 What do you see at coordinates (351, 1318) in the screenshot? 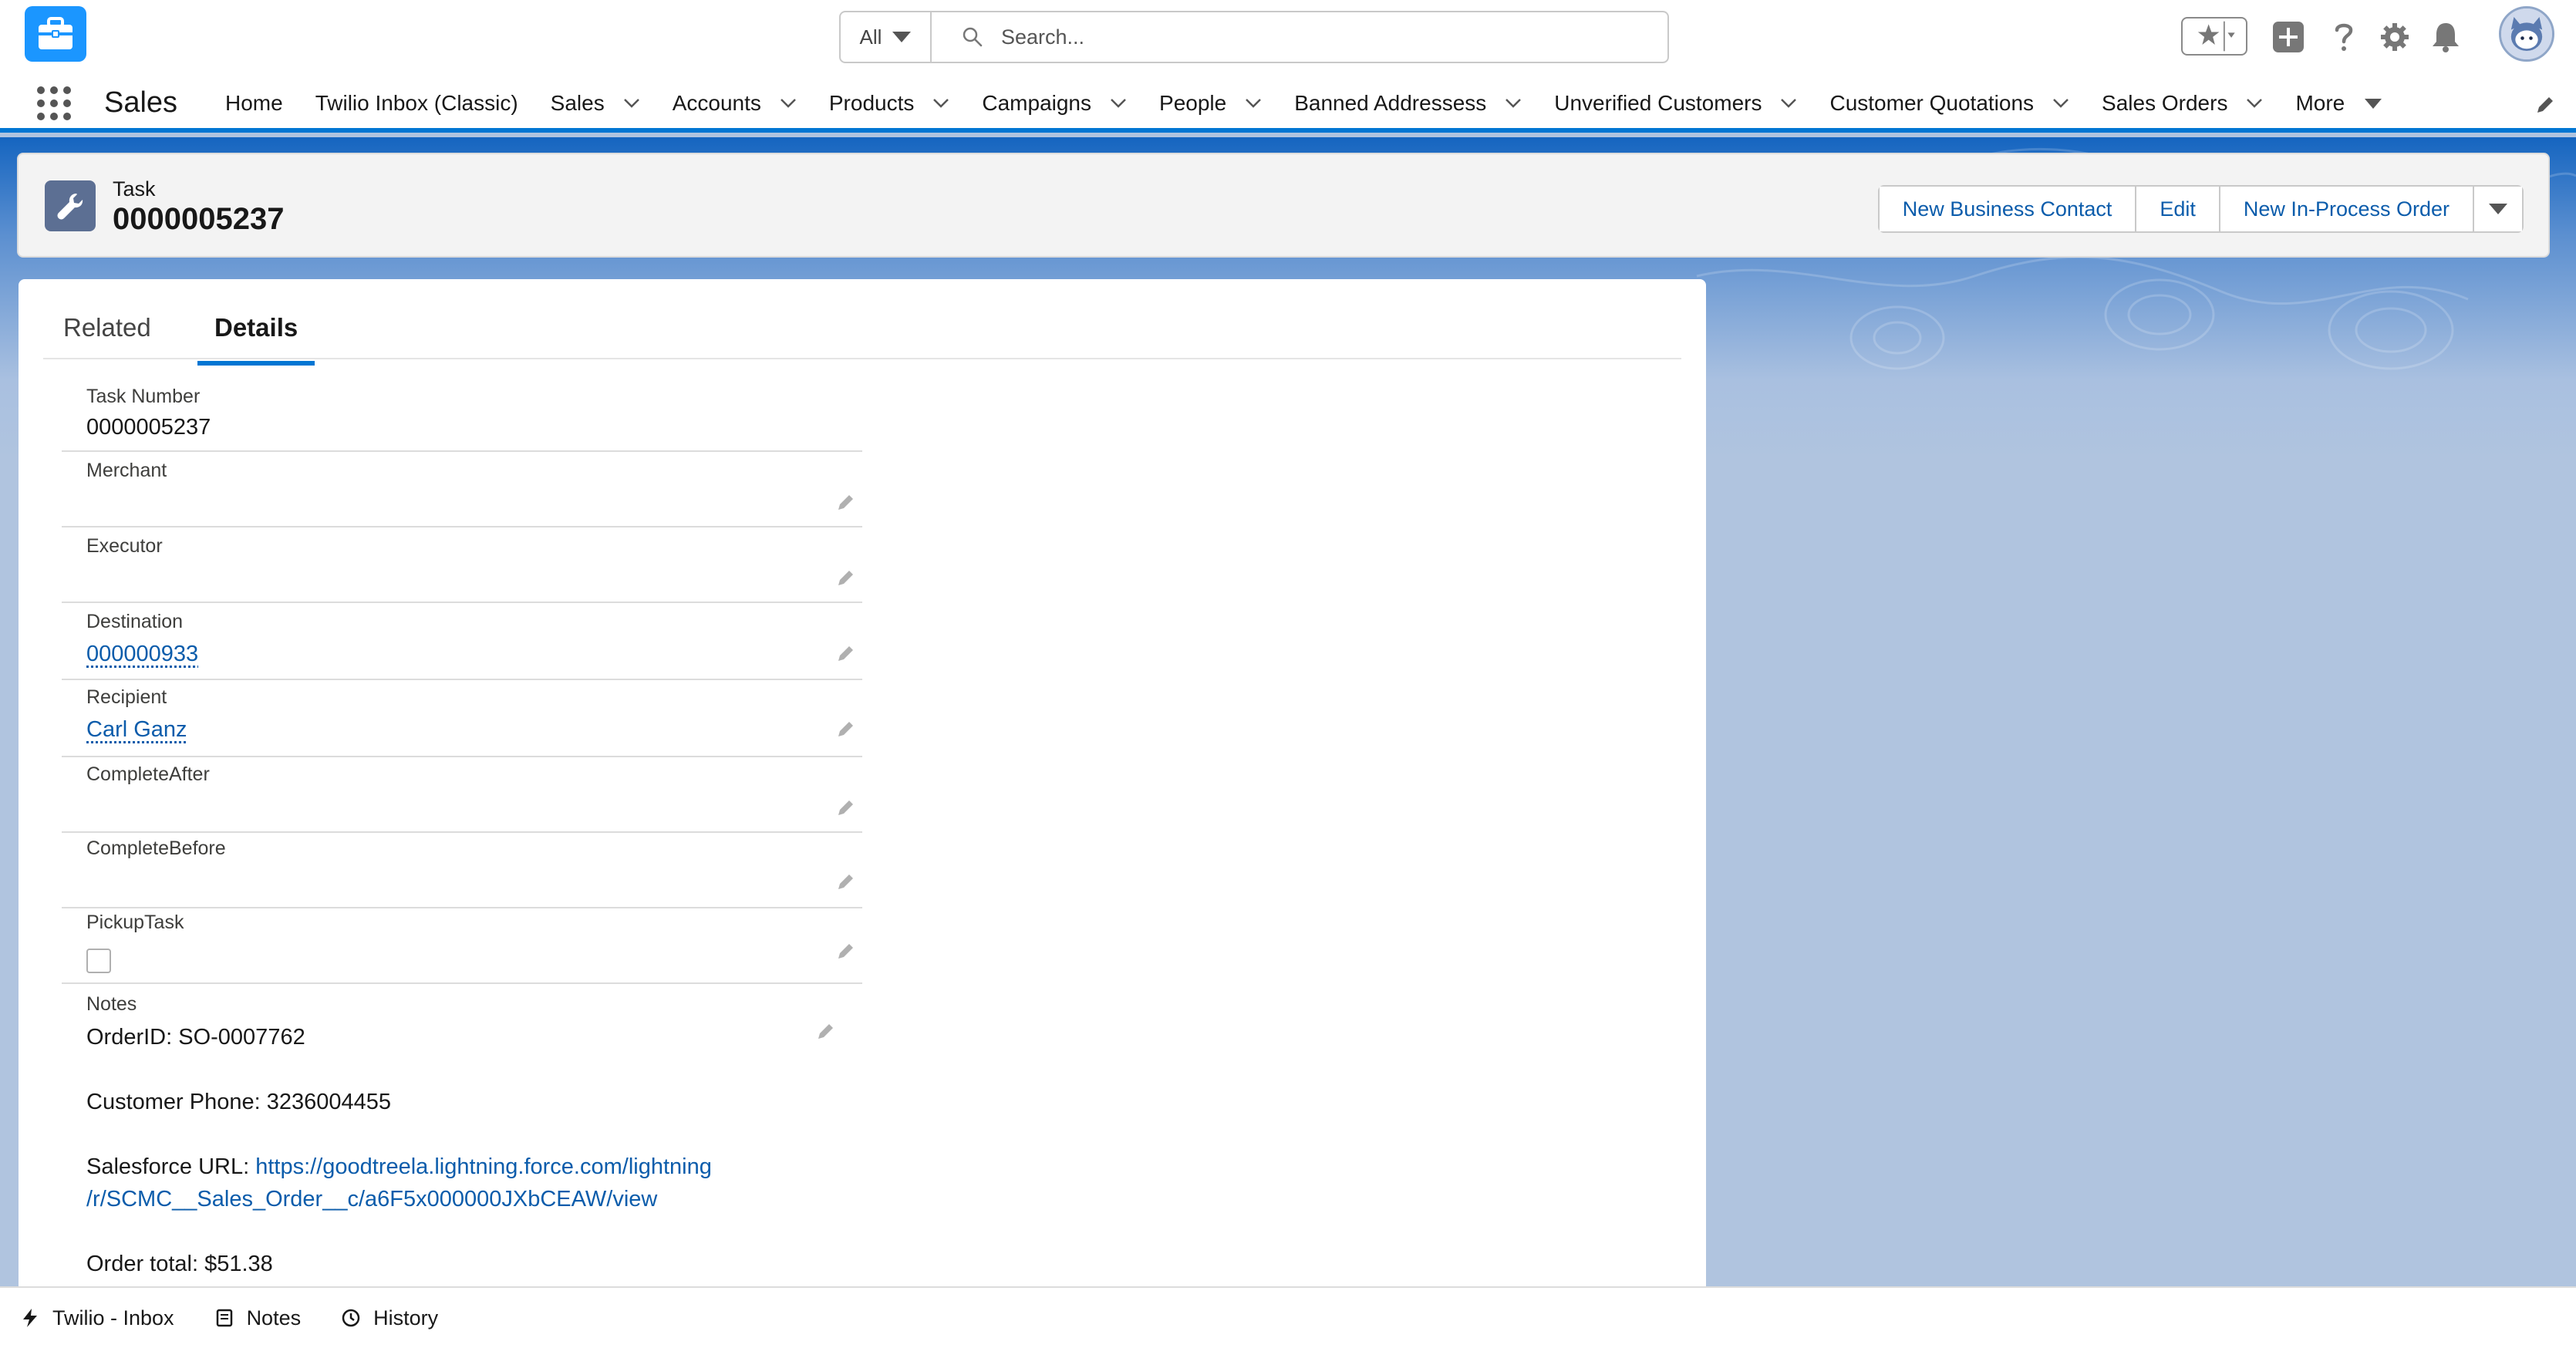
I see `clock-icon` at bounding box center [351, 1318].